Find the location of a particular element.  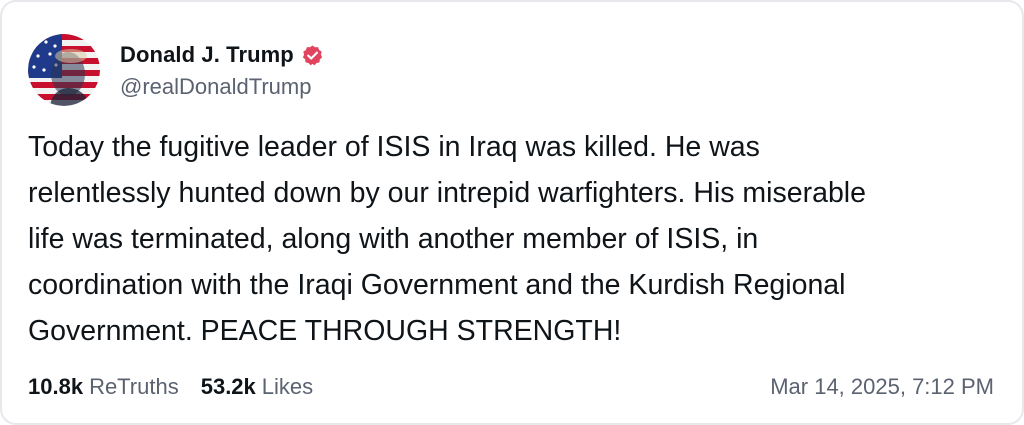

author-info: Donald J. Trump @realDonaldTrump is located at coordinates (222, 70).